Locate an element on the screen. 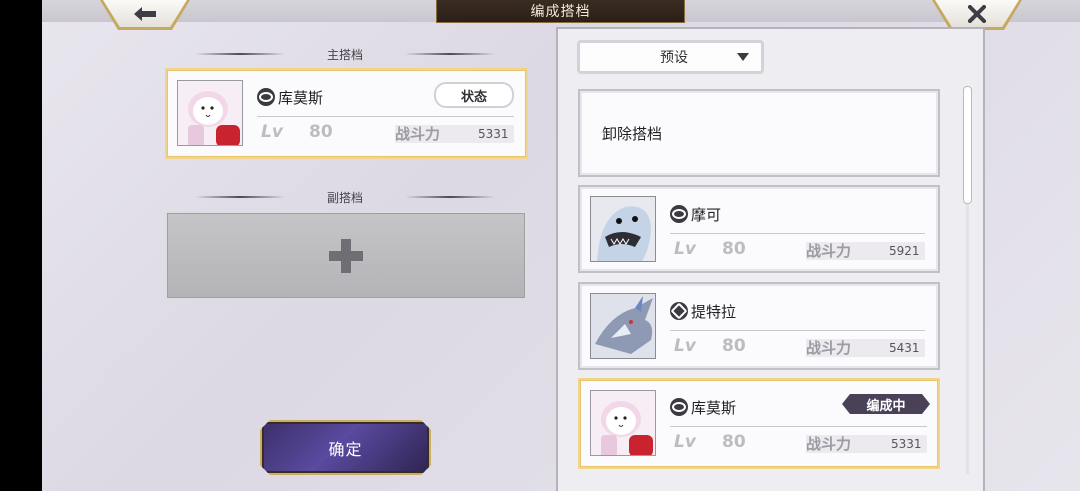  plus-icon is located at coordinates (346, 255).